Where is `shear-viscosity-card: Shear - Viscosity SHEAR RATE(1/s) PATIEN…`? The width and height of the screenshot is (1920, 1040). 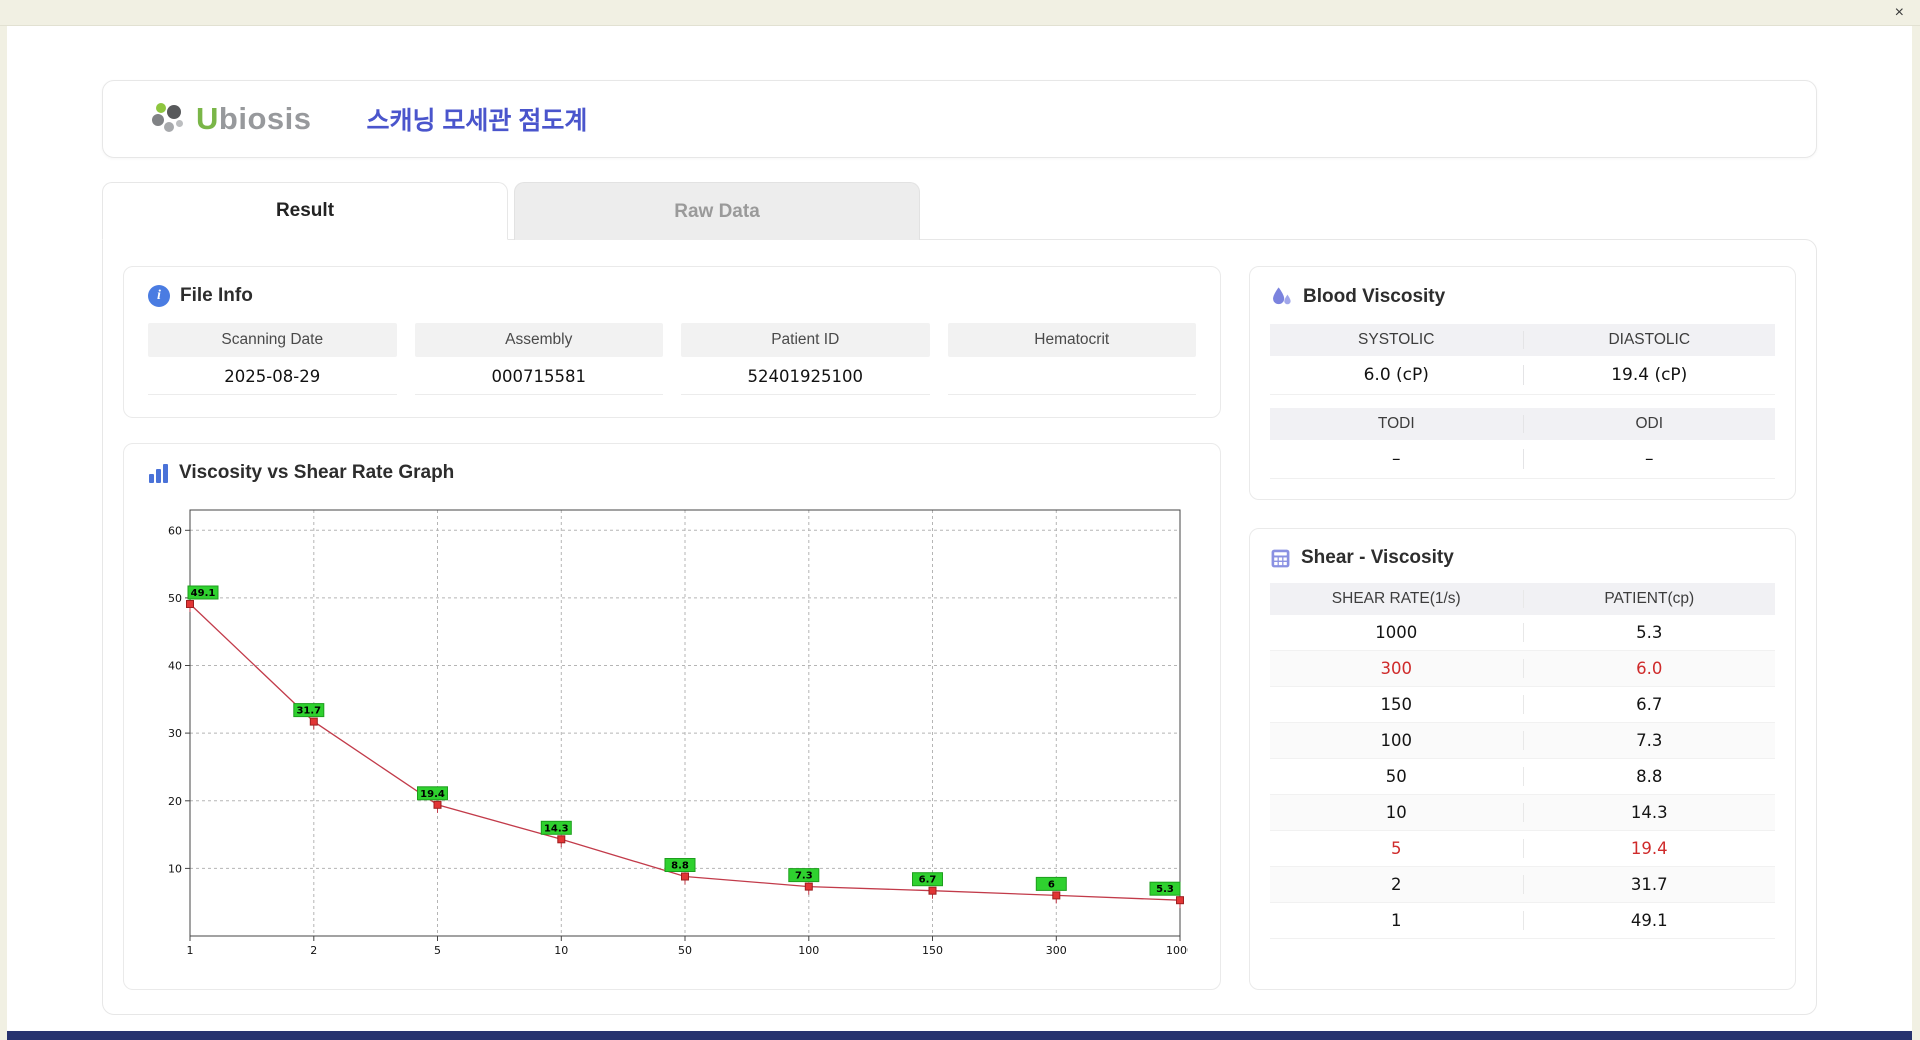
shear-viscosity-card: Shear - Viscosity SHEAR RATE(1/s) PATIEN… is located at coordinates (1522, 759).